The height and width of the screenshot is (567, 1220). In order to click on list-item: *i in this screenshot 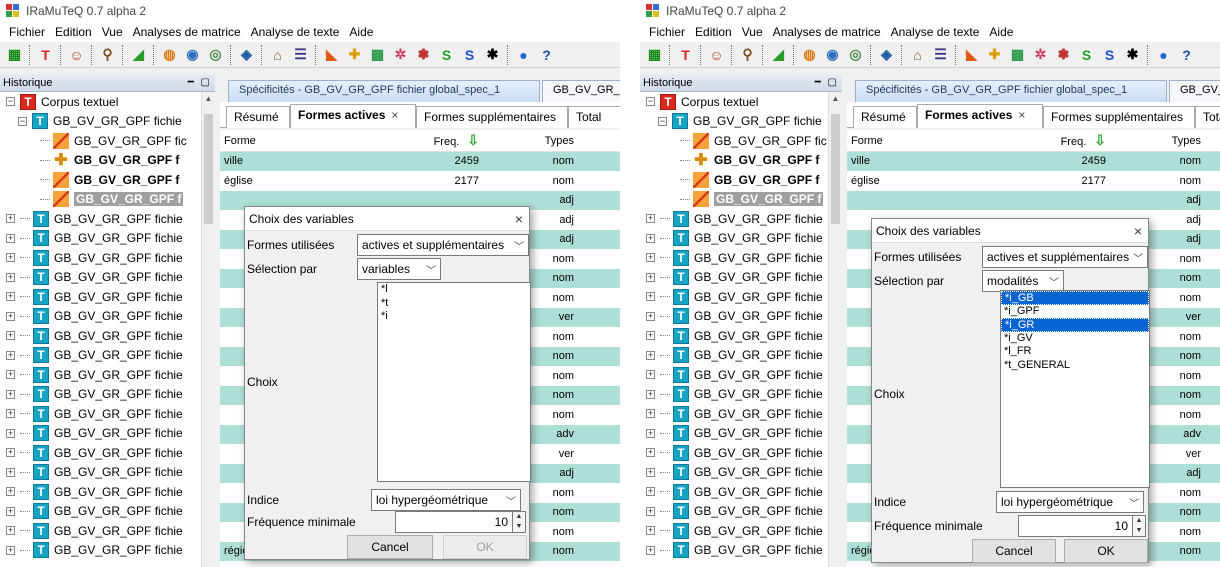, I will do `click(454, 317)`.